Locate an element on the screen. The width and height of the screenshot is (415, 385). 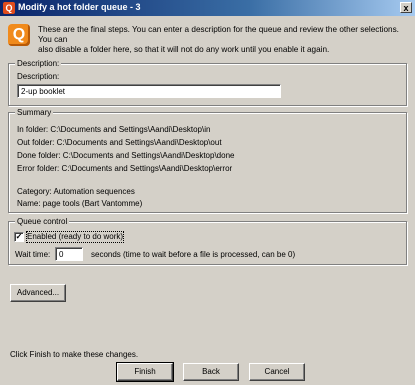
wait-time-label: Wait time: is located at coordinates (33, 254).